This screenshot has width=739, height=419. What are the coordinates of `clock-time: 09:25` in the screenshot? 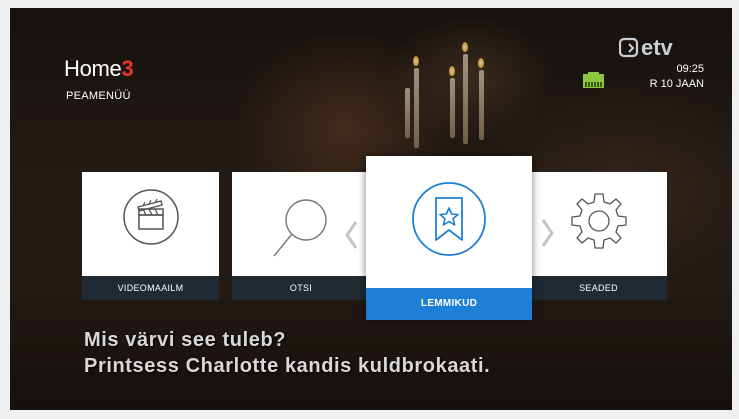 It's located at (690, 69).